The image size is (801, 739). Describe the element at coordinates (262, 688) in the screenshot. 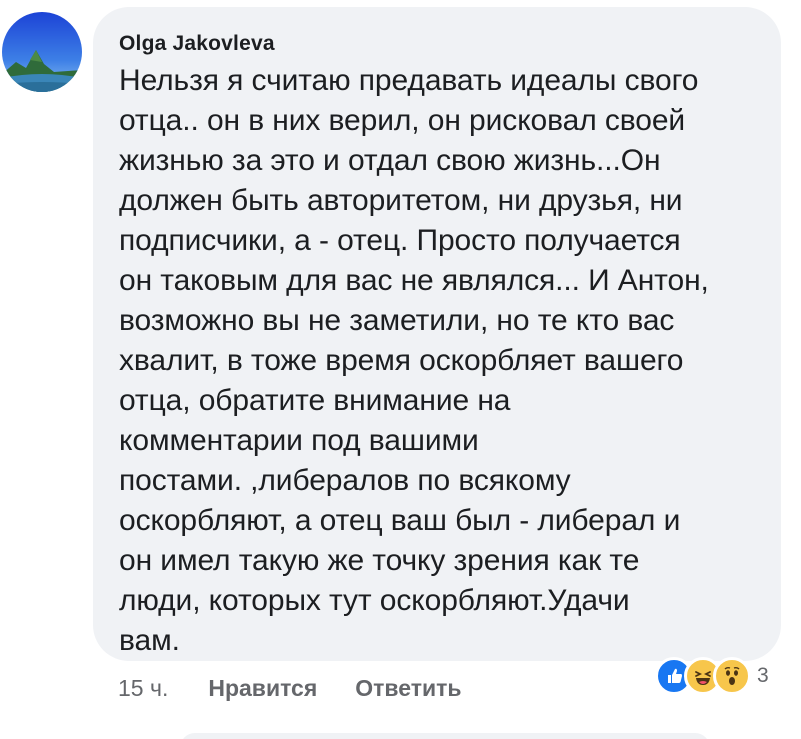

I see `like-button: Нравится` at that location.